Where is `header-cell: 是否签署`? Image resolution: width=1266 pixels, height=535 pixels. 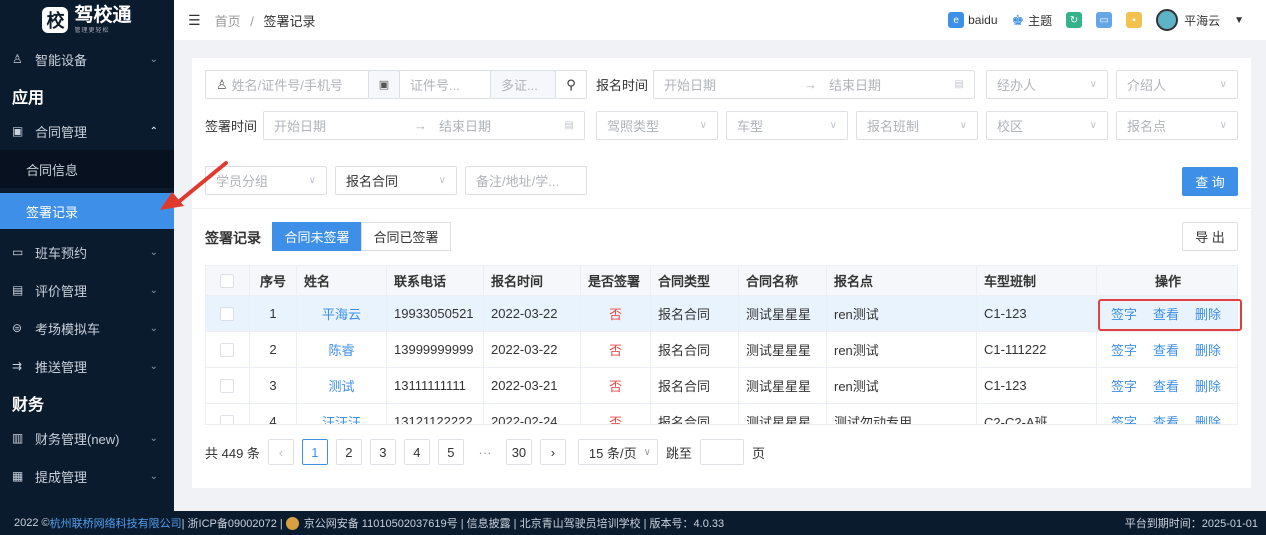 header-cell: 是否签署 is located at coordinates (616, 280).